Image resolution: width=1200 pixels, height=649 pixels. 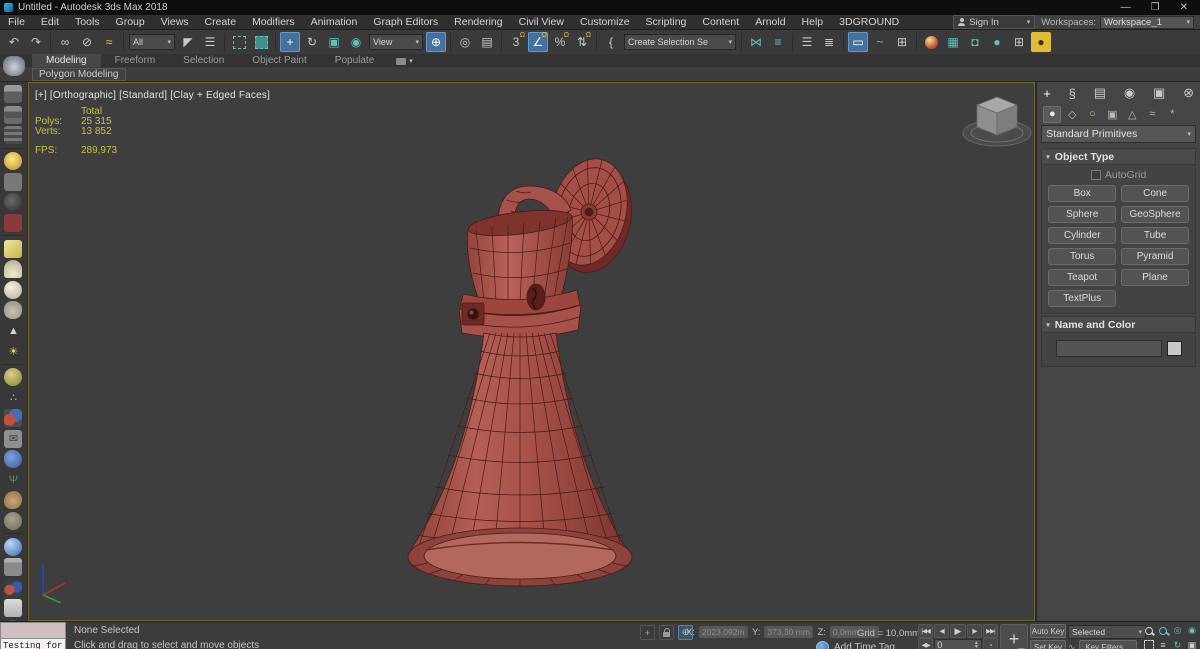 I want to click on primitive-category-dropdown: Standard Primitives ▾, so click(x=1118, y=134).